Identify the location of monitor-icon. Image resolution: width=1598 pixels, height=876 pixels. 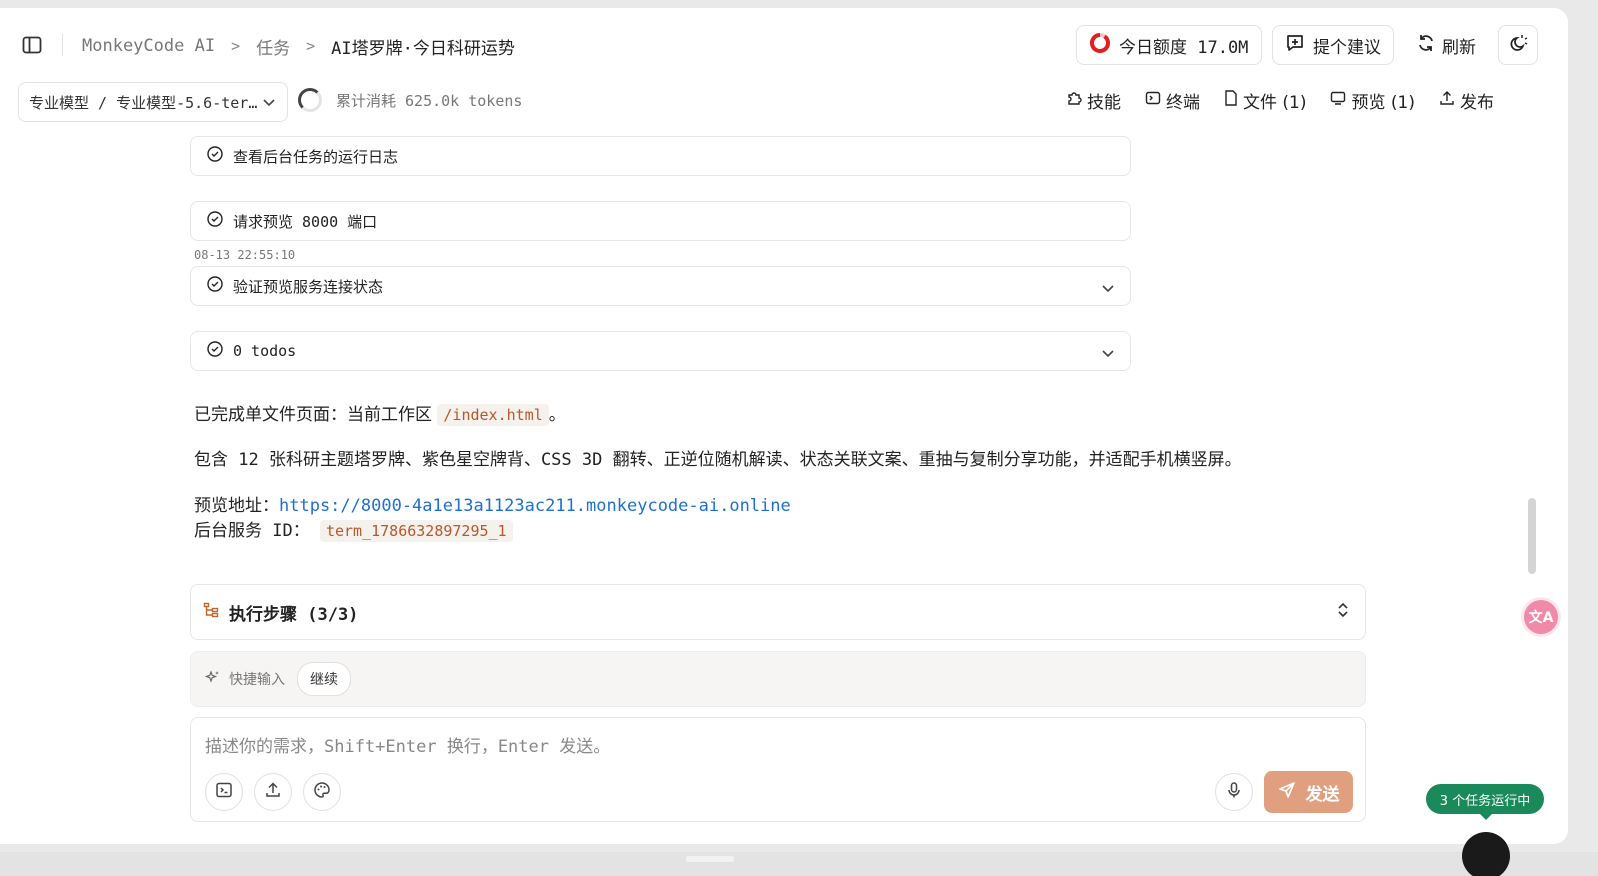
(1338, 100).